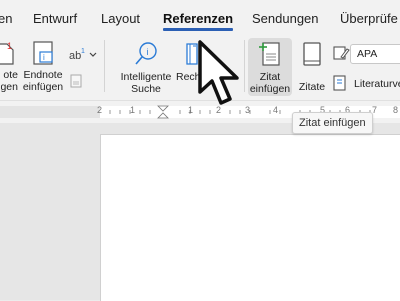 This screenshot has height=301, width=400. I want to click on next-footnote-button: ab 1, so click(83, 55).